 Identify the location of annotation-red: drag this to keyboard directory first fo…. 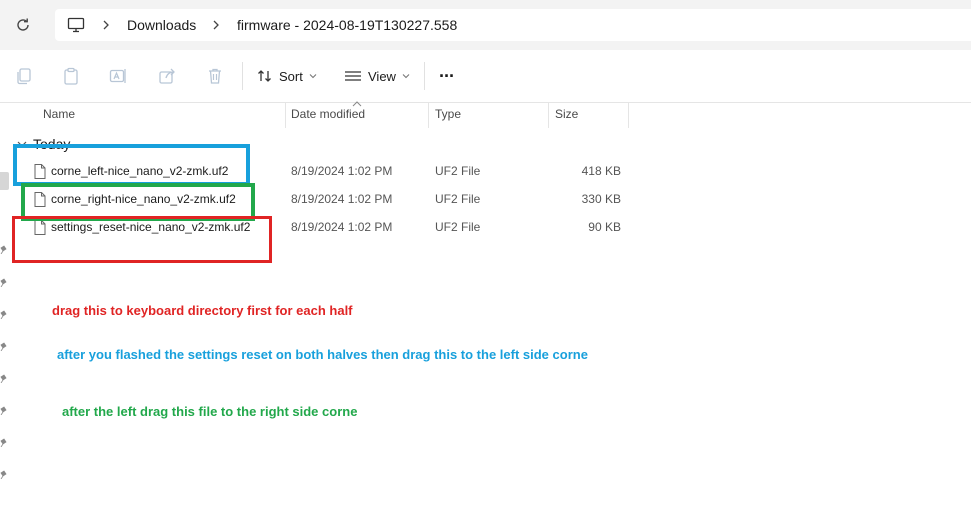
(202, 310).